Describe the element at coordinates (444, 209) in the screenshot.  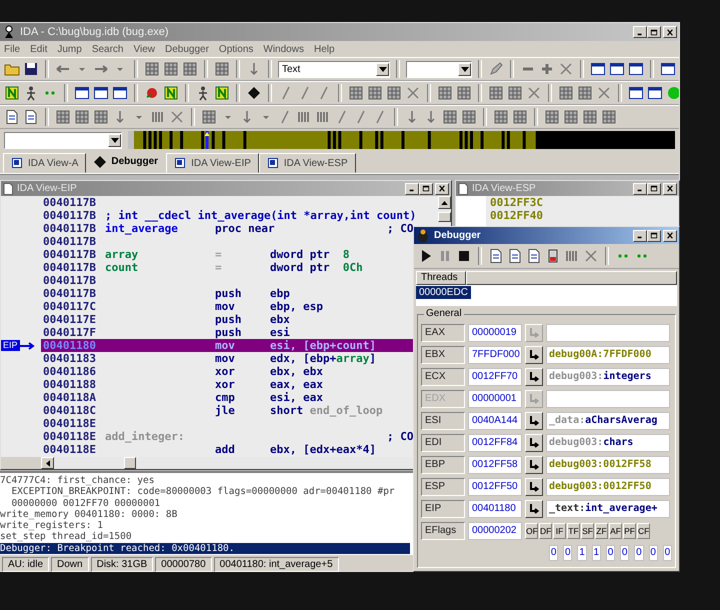
I see `vertical-scrollbar` at that location.